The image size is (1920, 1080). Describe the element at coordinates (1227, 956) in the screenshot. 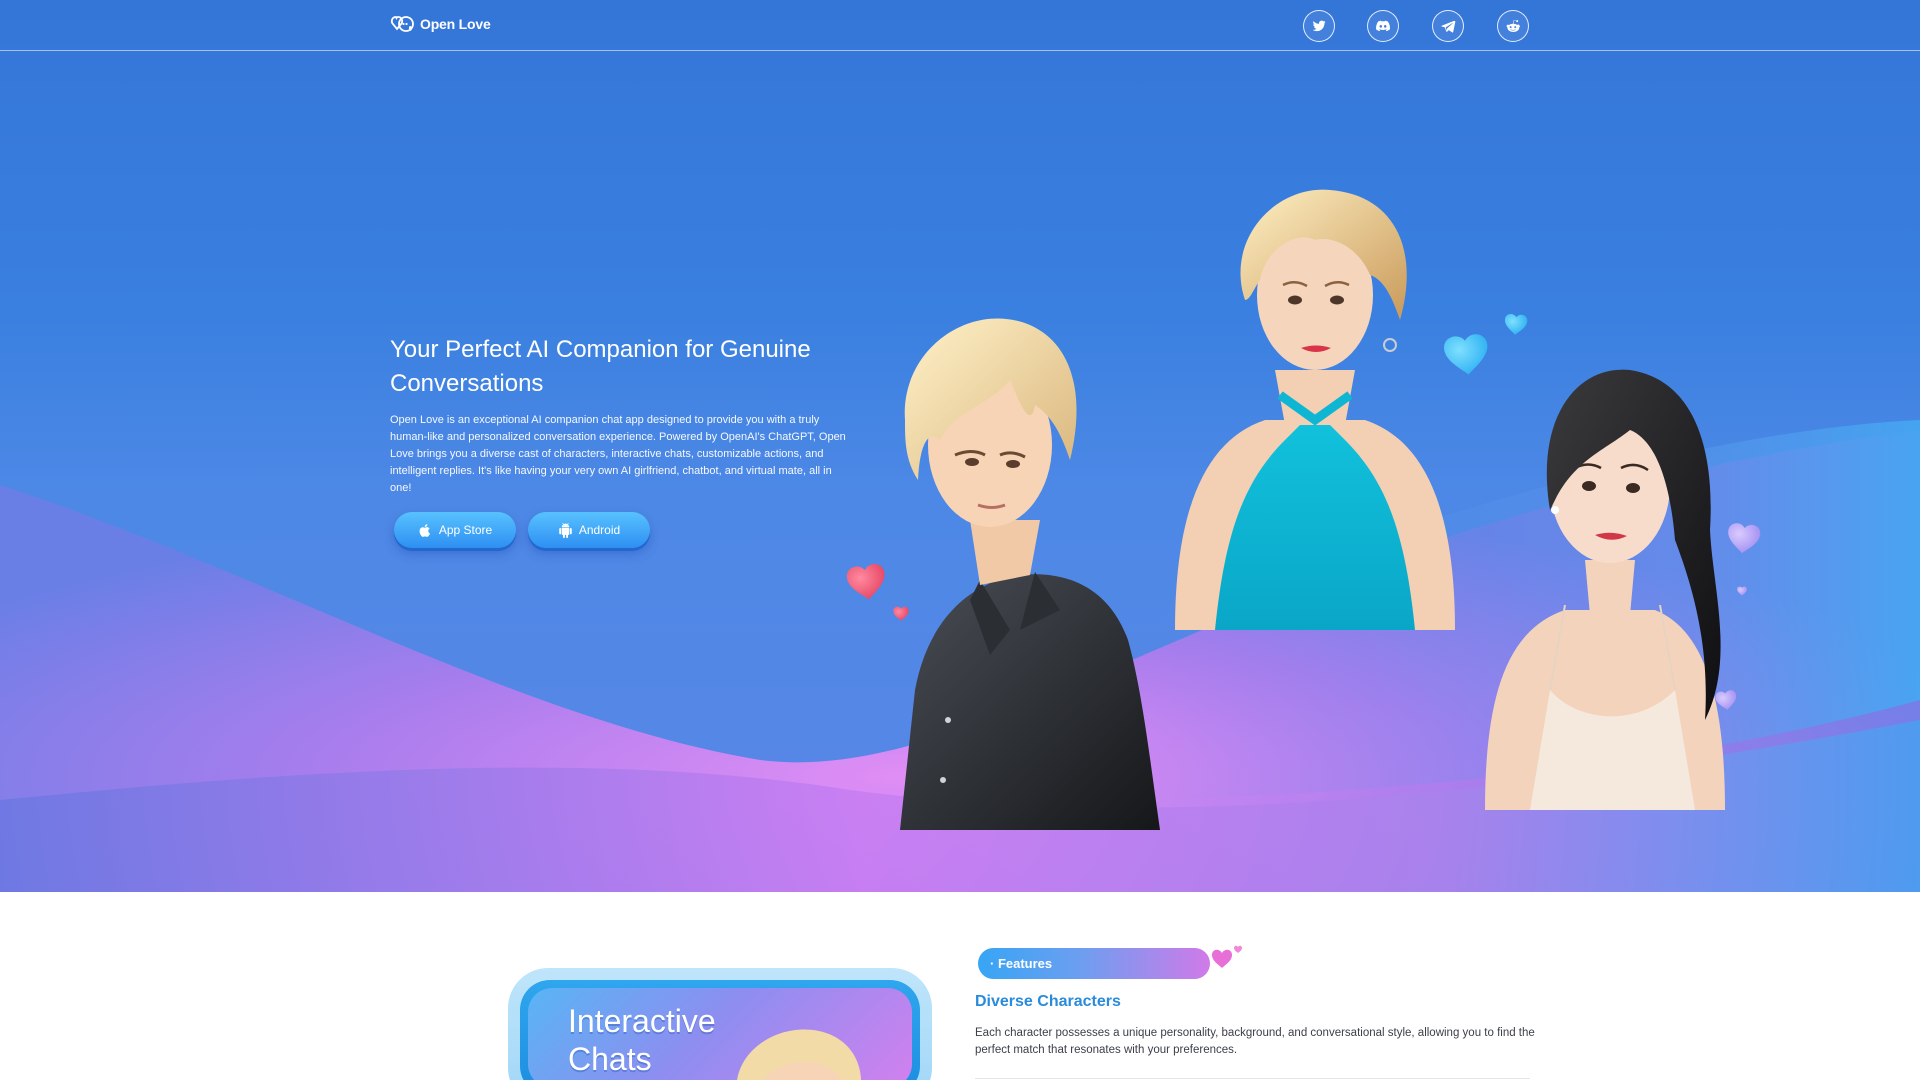

I see `features-hearts-decoration` at that location.